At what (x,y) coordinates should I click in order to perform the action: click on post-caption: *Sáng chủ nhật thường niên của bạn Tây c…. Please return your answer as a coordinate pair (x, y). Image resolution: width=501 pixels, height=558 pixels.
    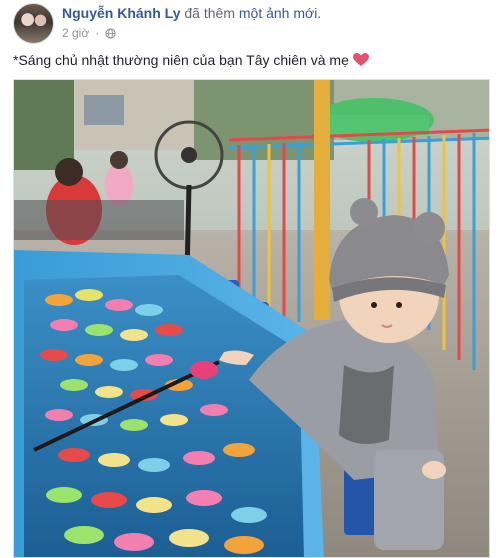
    Looking at the image, I should click on (191, 60).